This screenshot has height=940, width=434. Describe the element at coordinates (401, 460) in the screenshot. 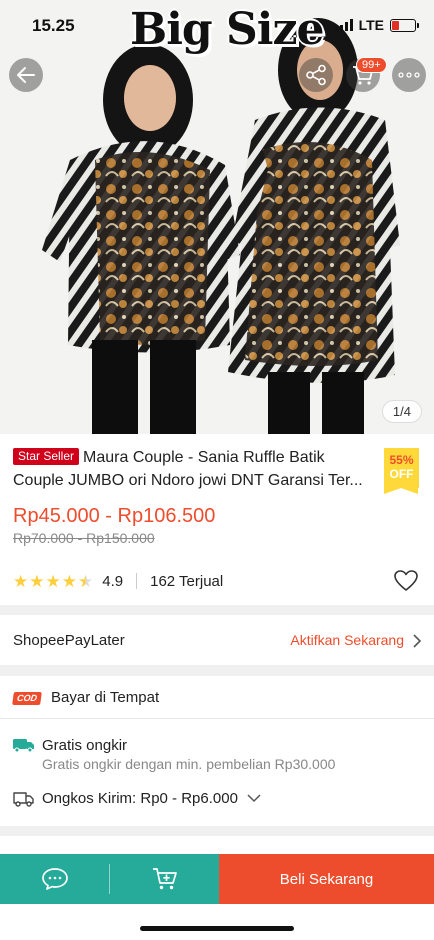

I see `discount-percent: 55%` at that location.